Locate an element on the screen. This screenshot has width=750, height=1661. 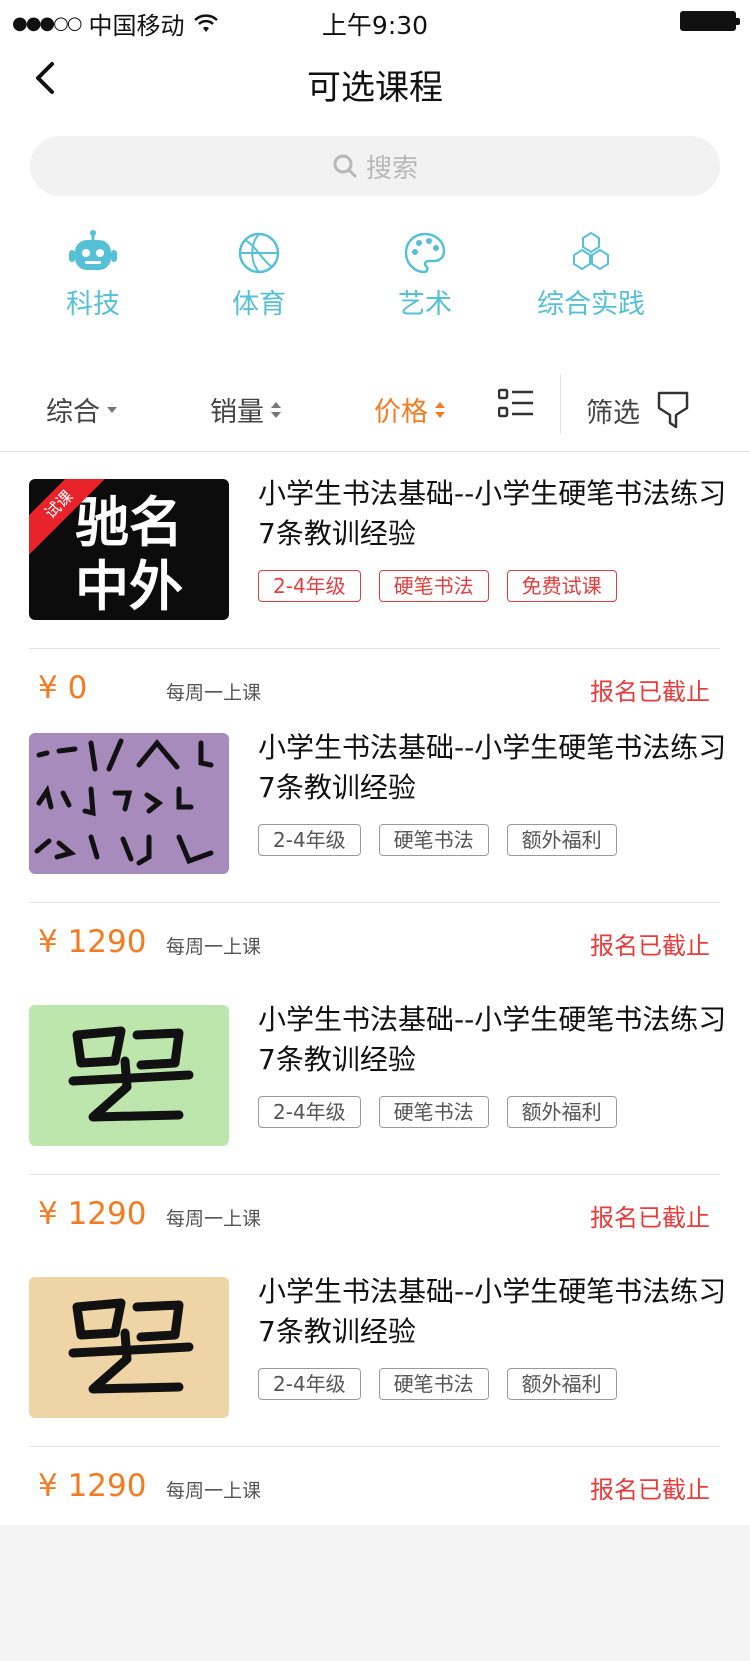
course-price: ¥ 0 is located at coordinates (63, 688).